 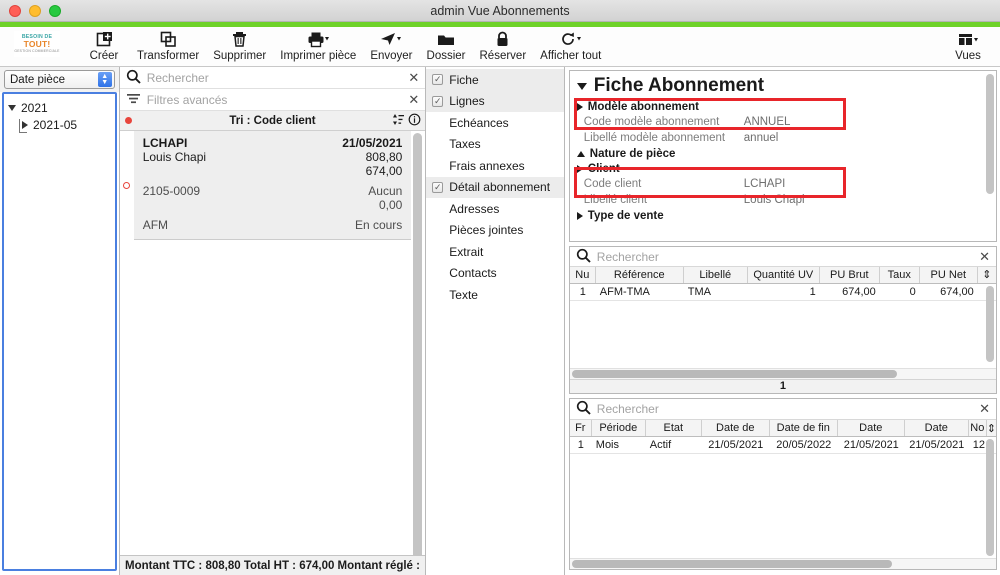 I want to click on column-header: Période, so click(x=619, y=428).